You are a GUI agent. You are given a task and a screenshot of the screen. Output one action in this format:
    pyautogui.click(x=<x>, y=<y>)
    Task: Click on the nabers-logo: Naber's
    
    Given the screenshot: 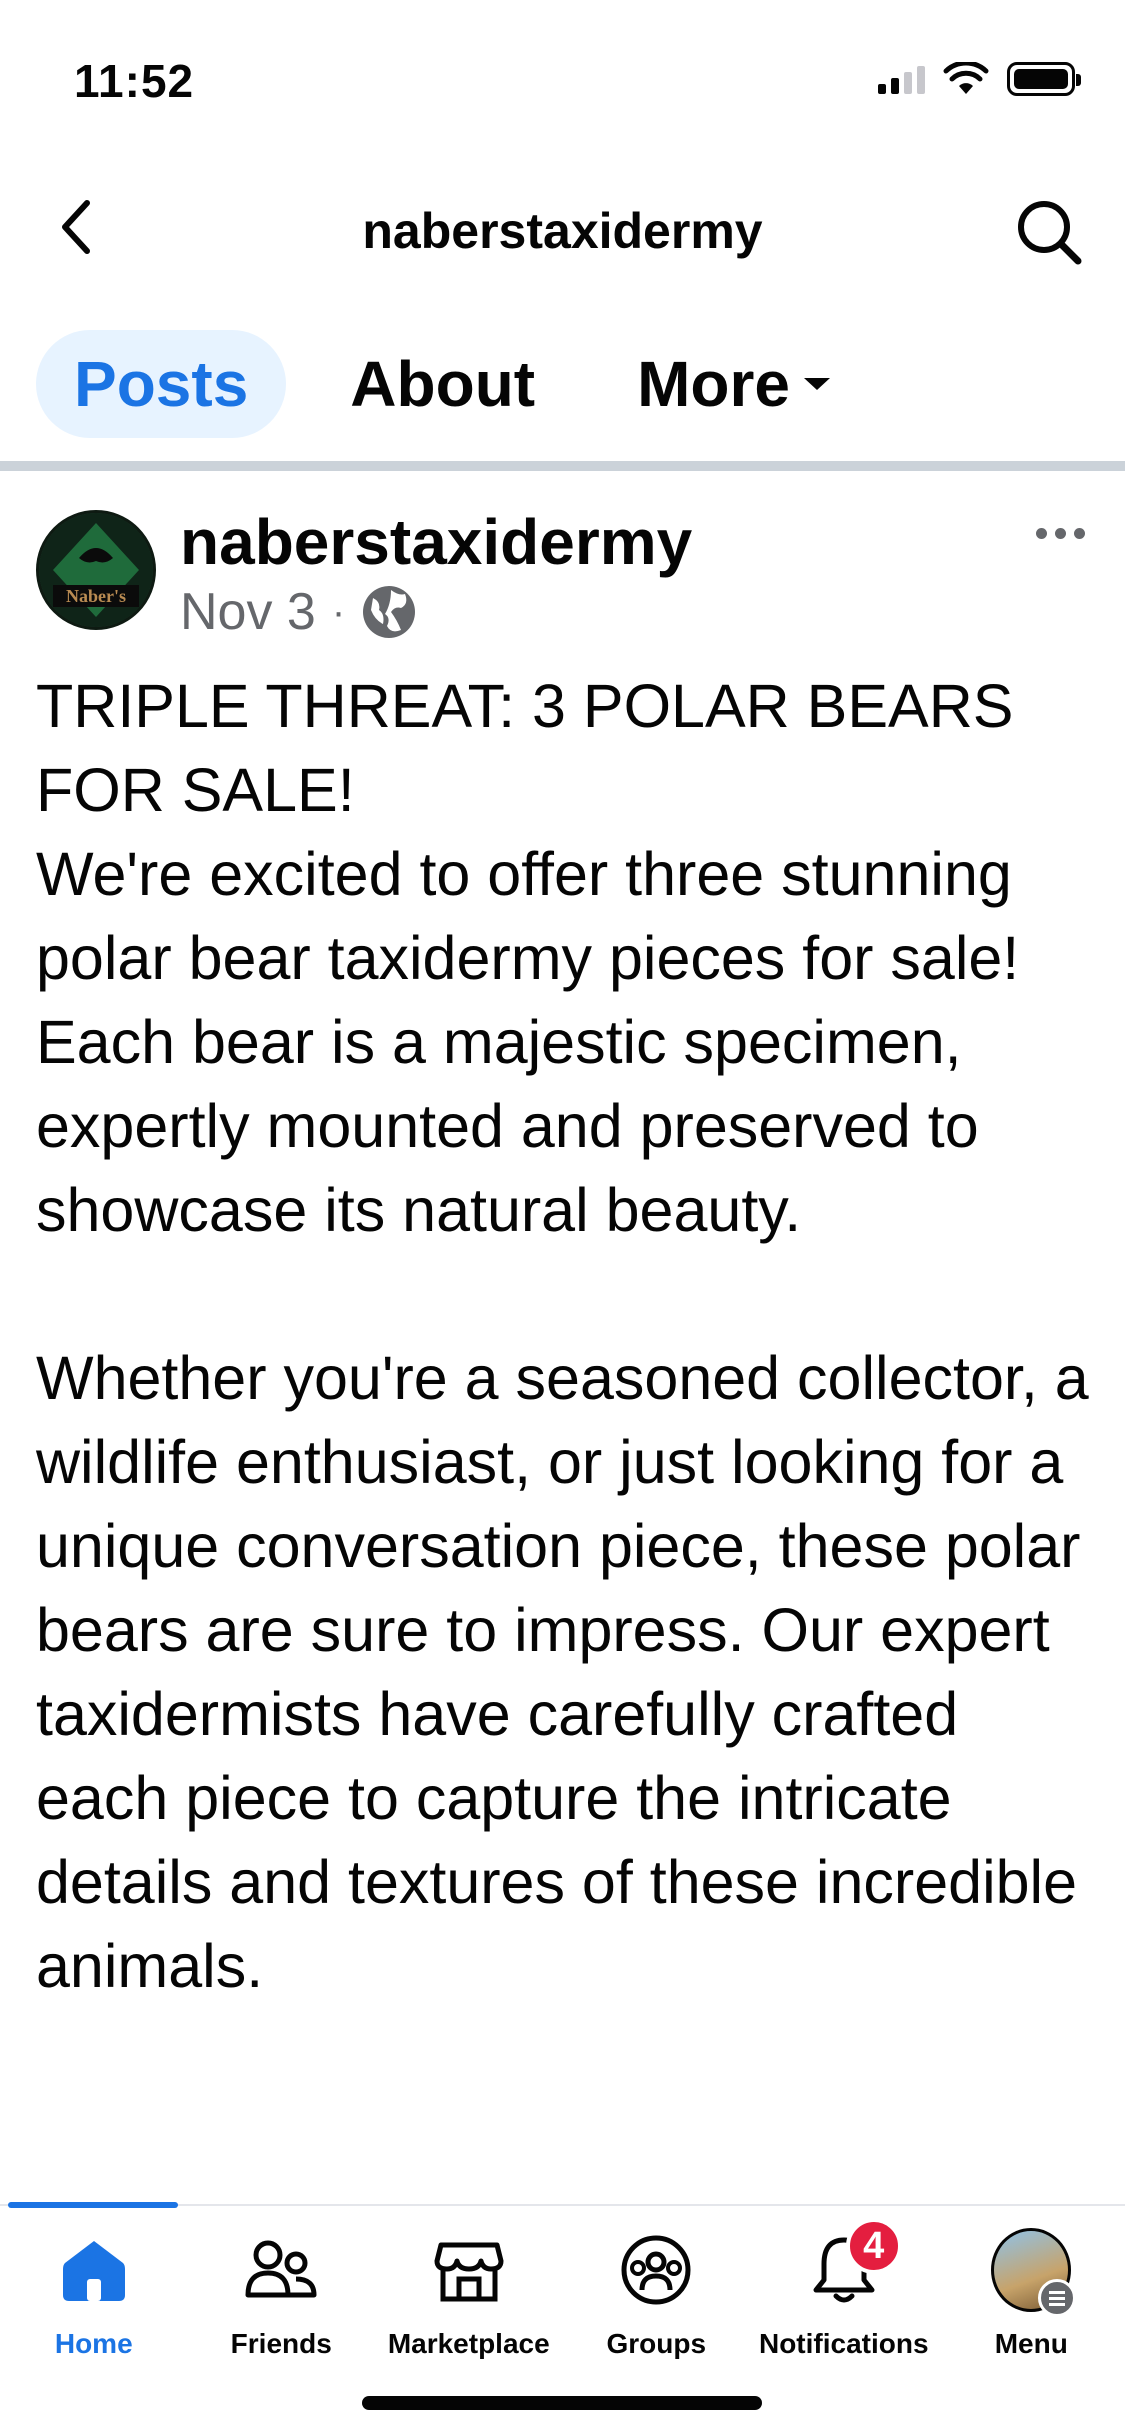 What is the action you would take?
    pyautogui.click(x=96, y=570)
    